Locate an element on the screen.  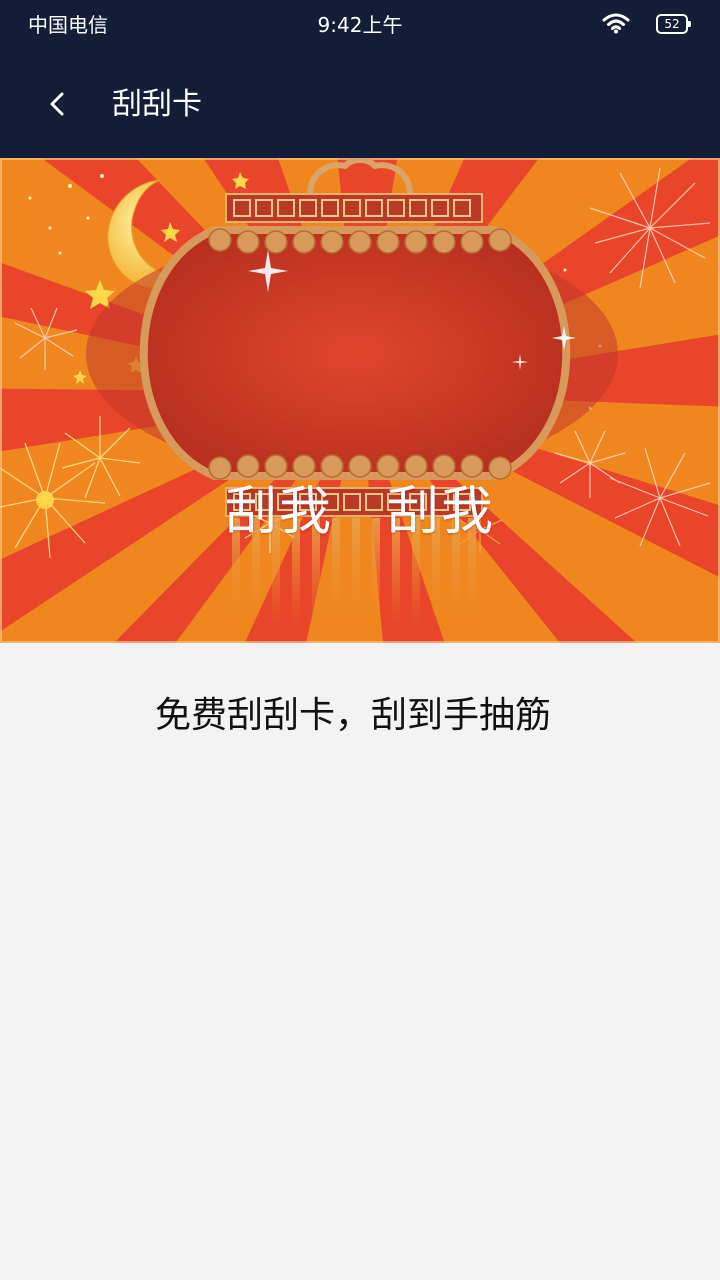
wifi-icon is located at coordinates (616, 23).